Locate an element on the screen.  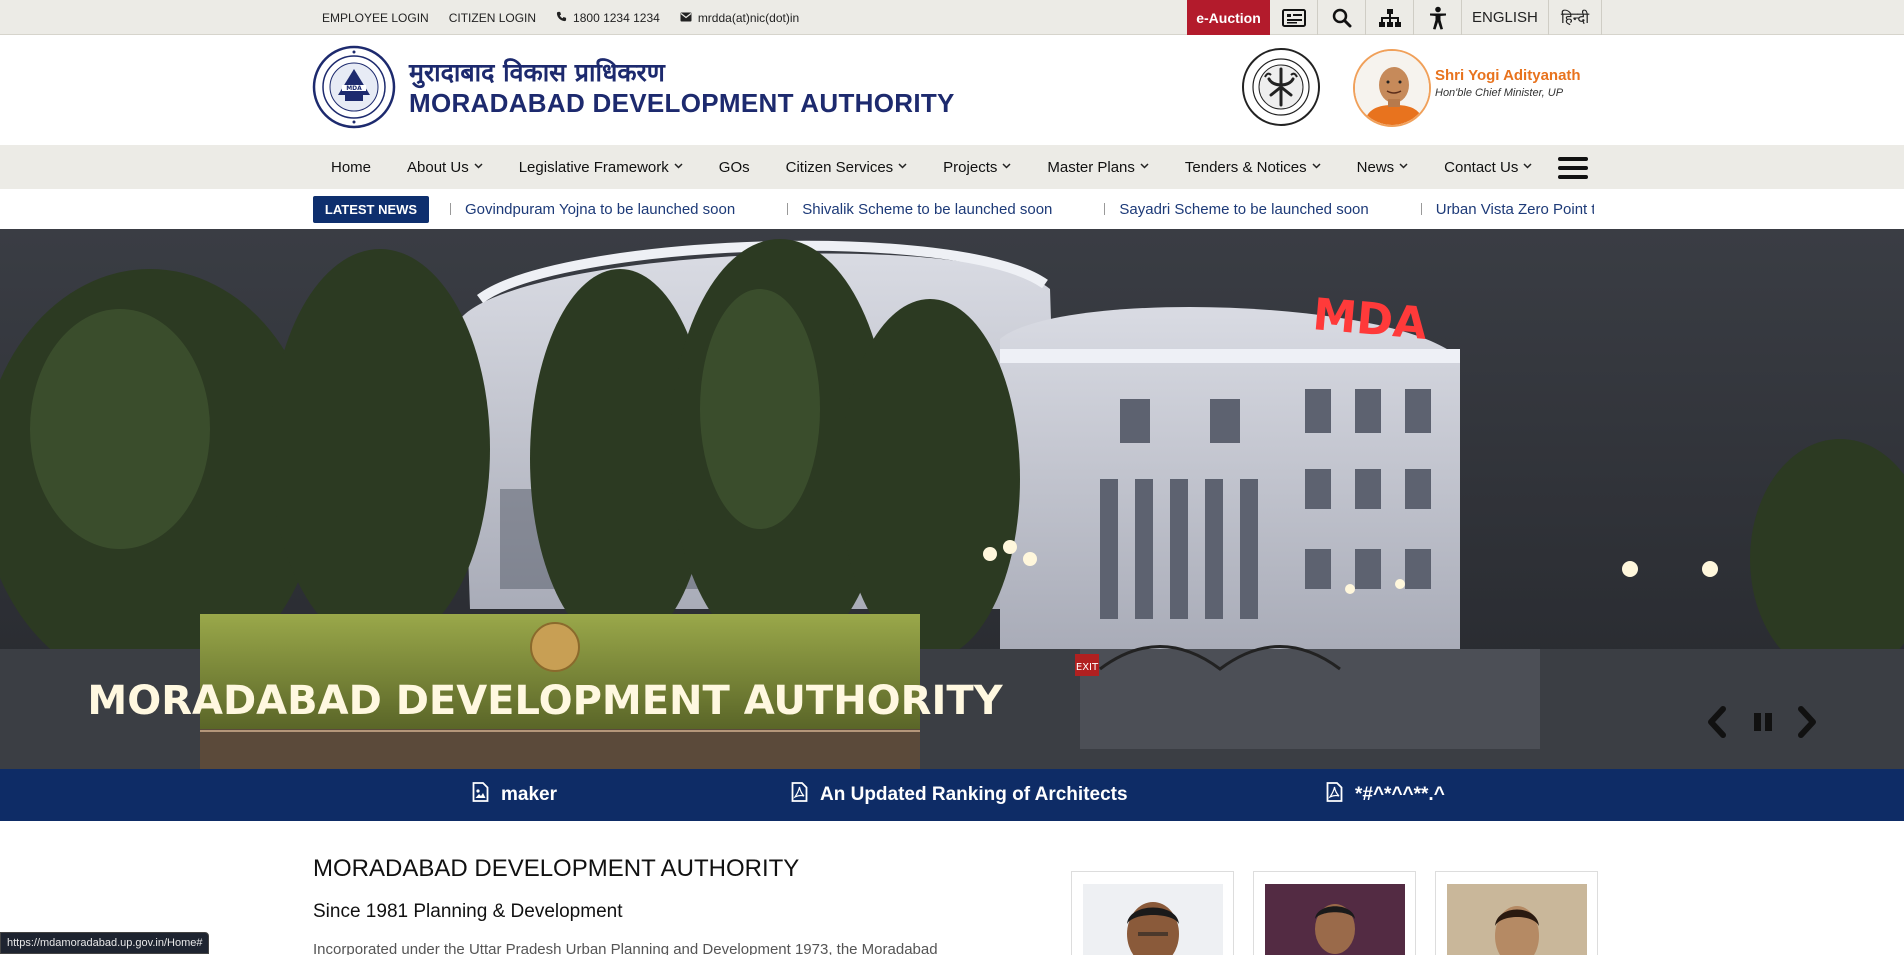
phone-info: 1800 1234 1234 is located at coordinates (608, 17).